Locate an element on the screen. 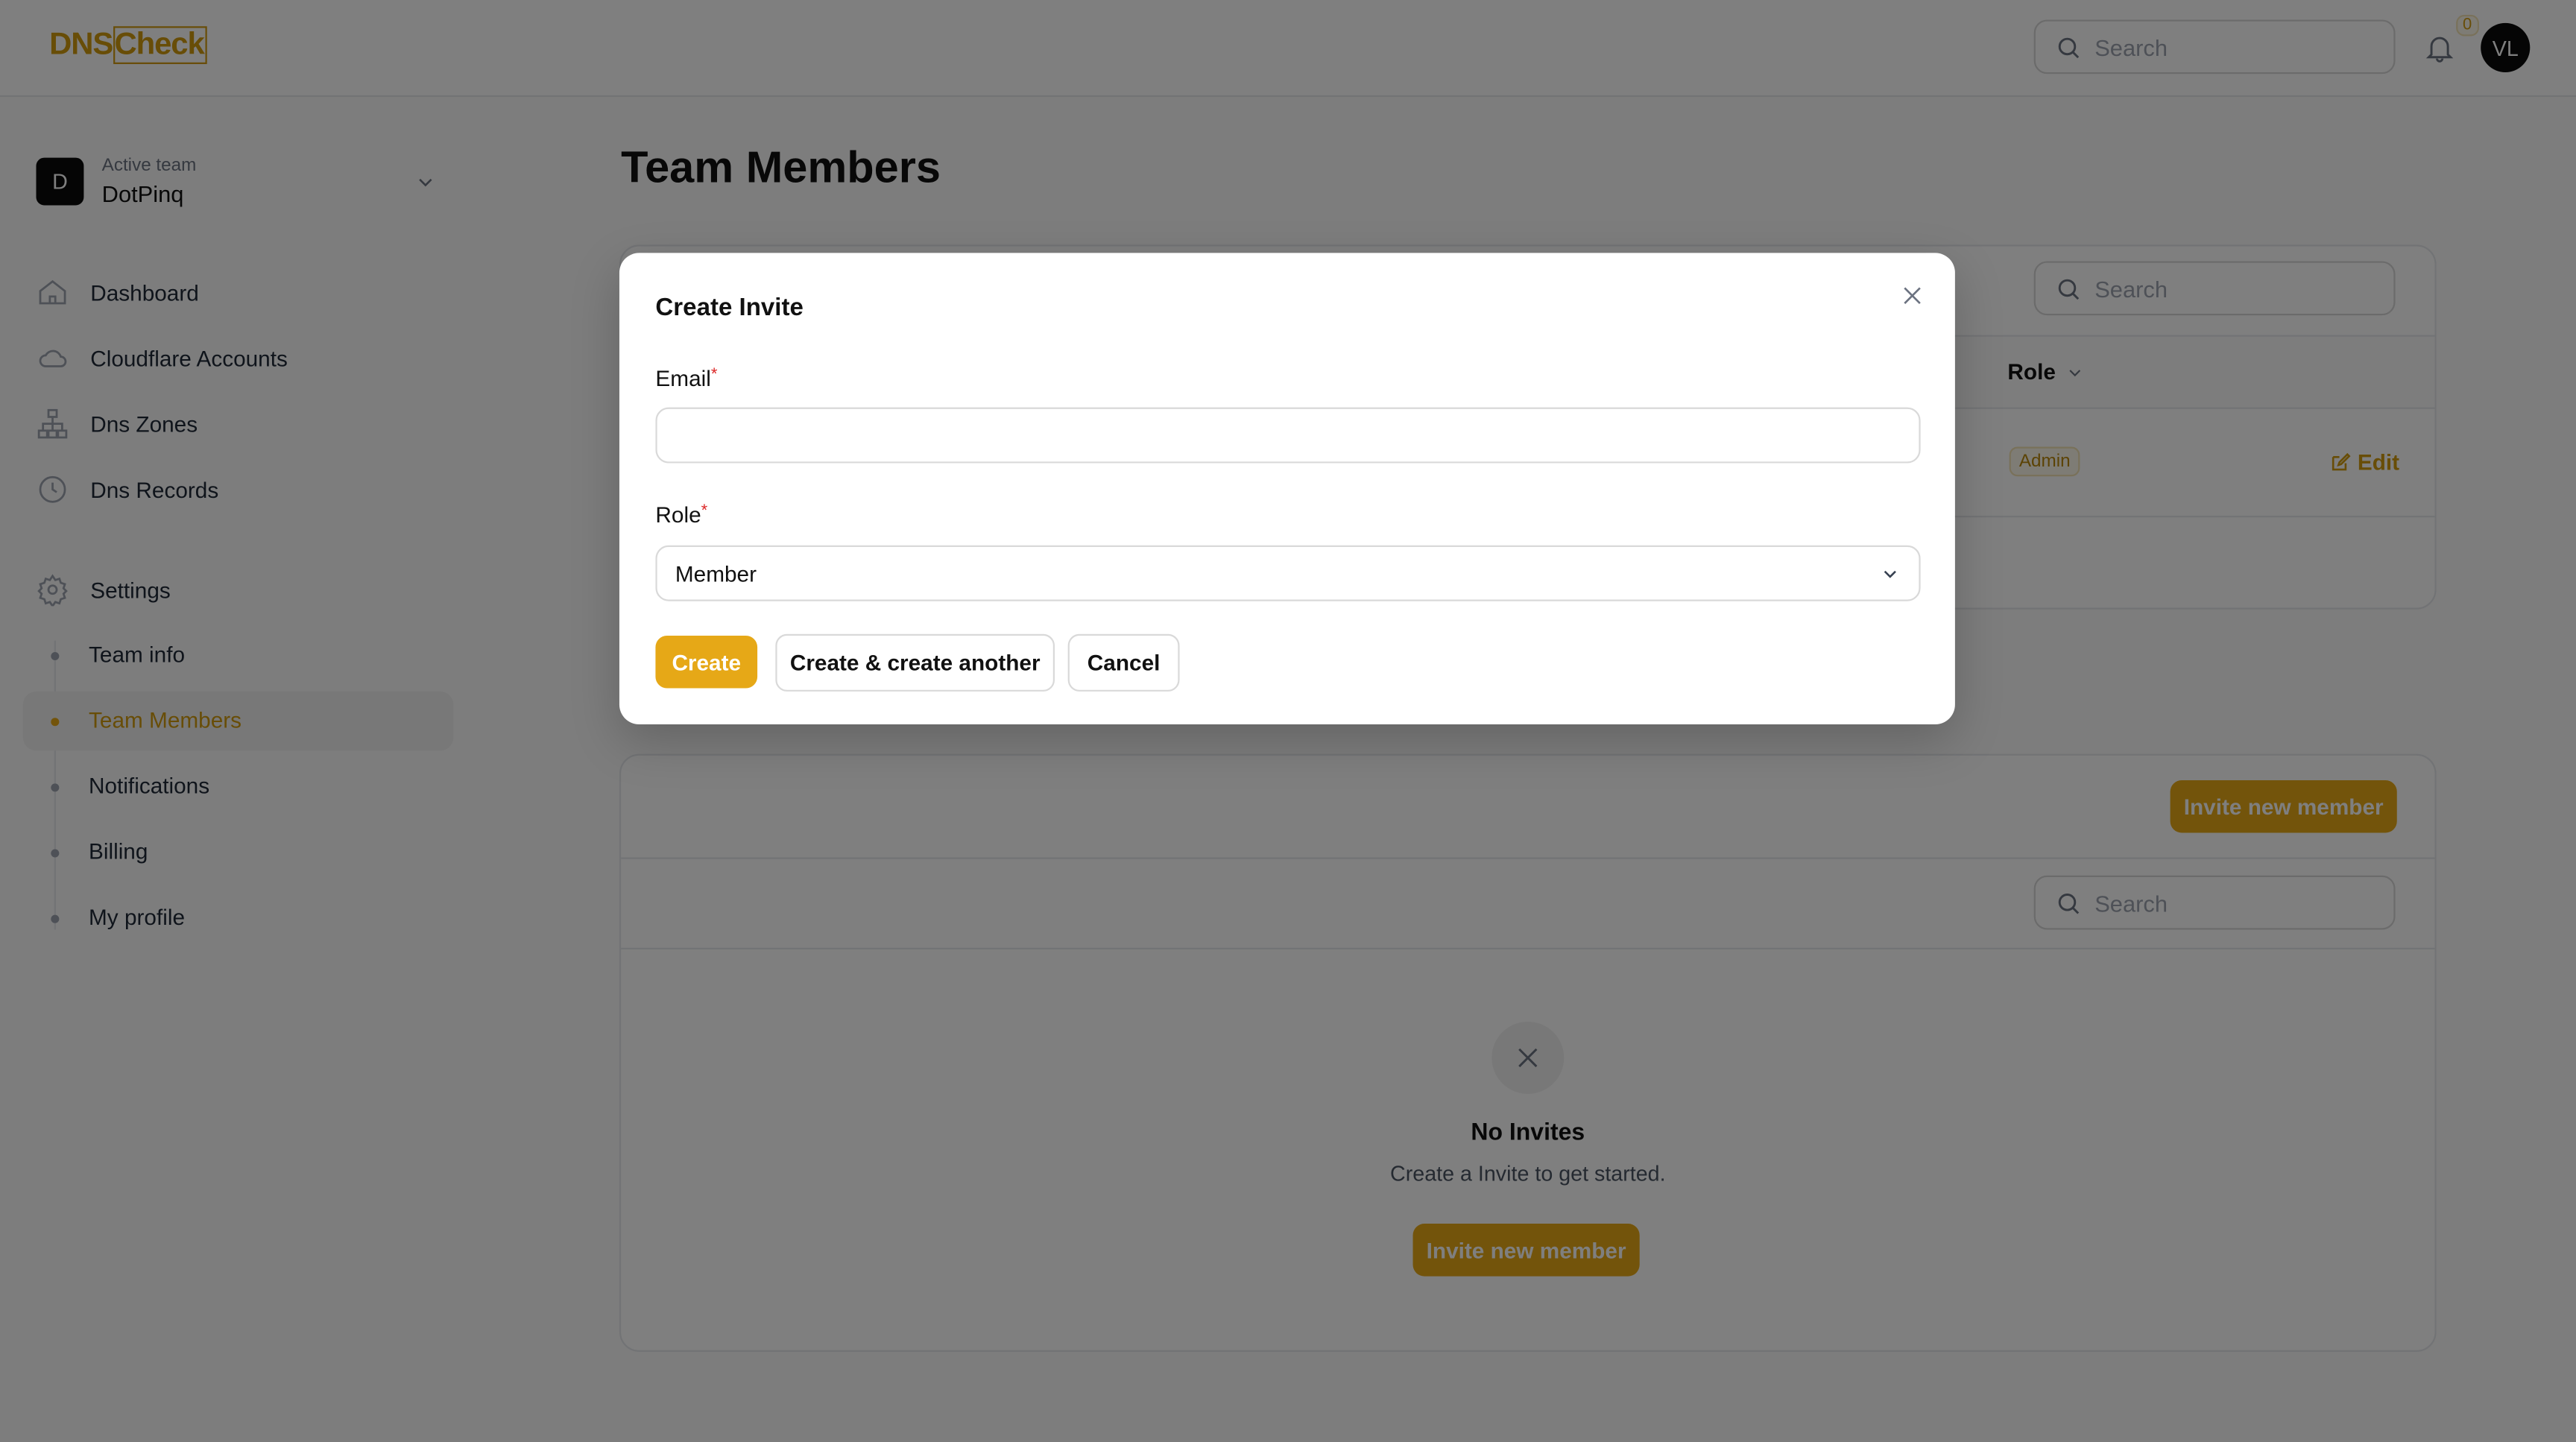 The image size is (2576, 1442). close-icon is located at coordinates (1912, 295).